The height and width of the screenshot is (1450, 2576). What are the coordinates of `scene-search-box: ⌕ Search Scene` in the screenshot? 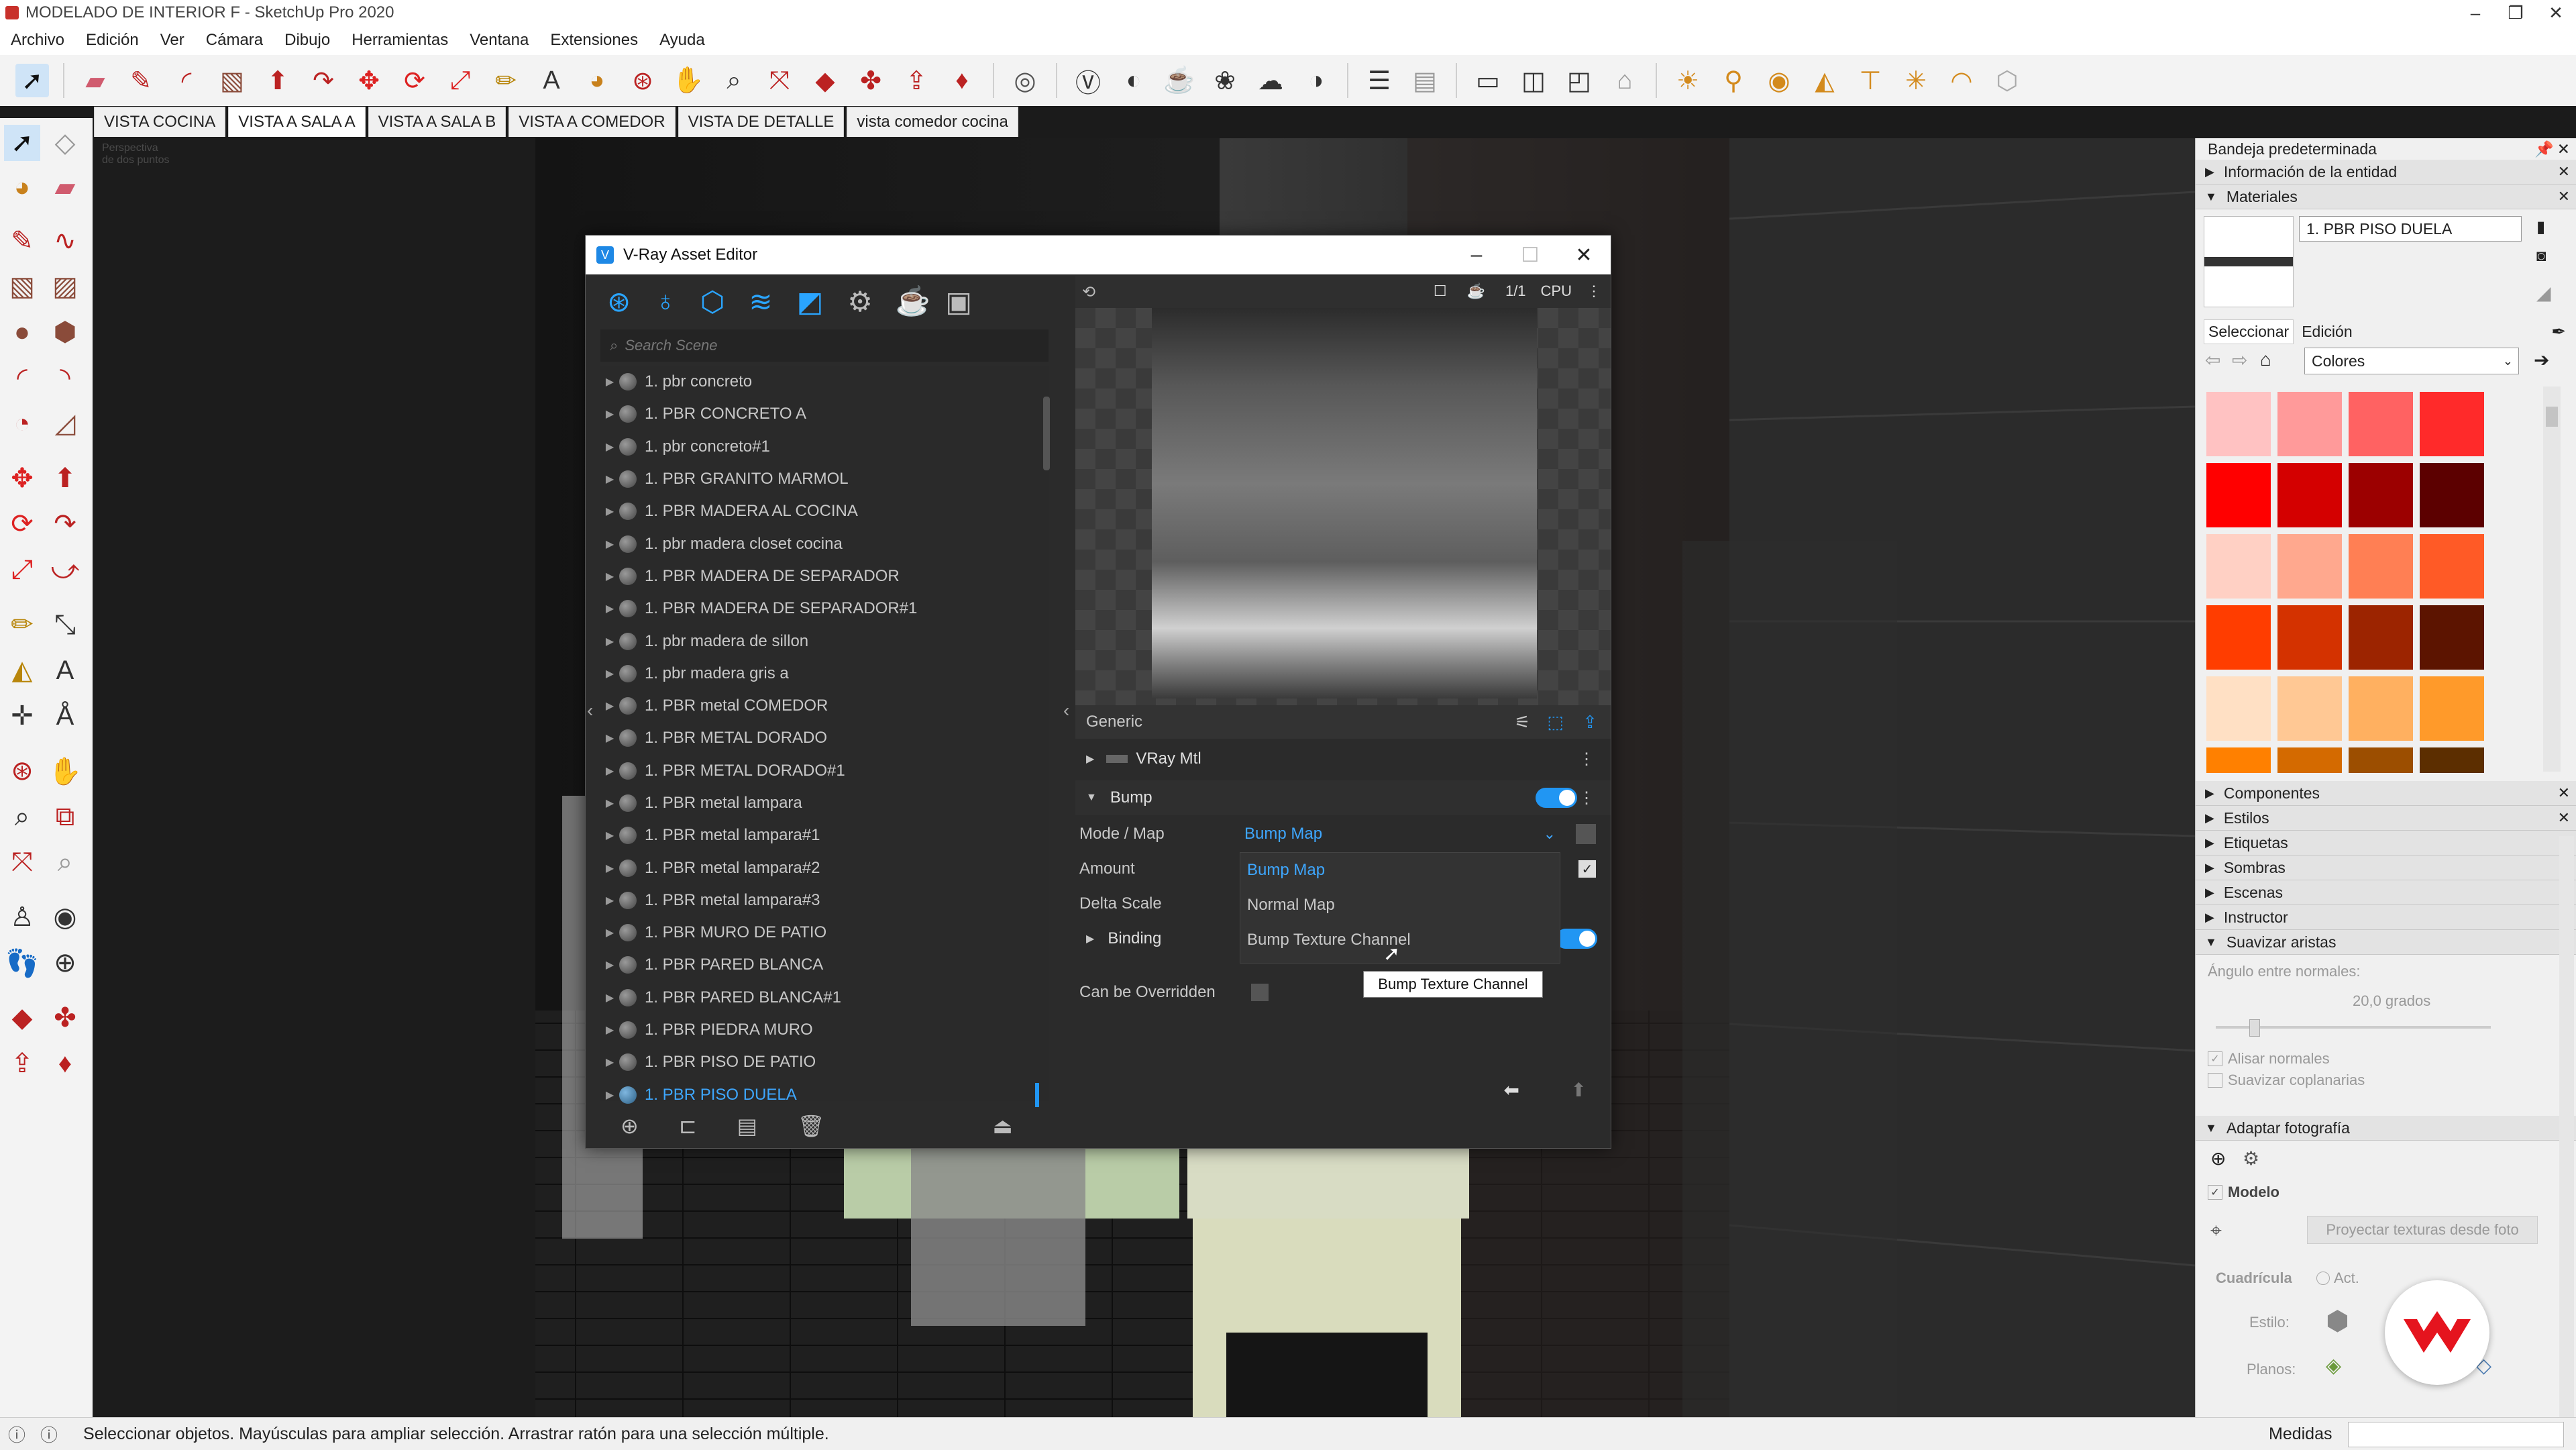 It's located at (824, 345).